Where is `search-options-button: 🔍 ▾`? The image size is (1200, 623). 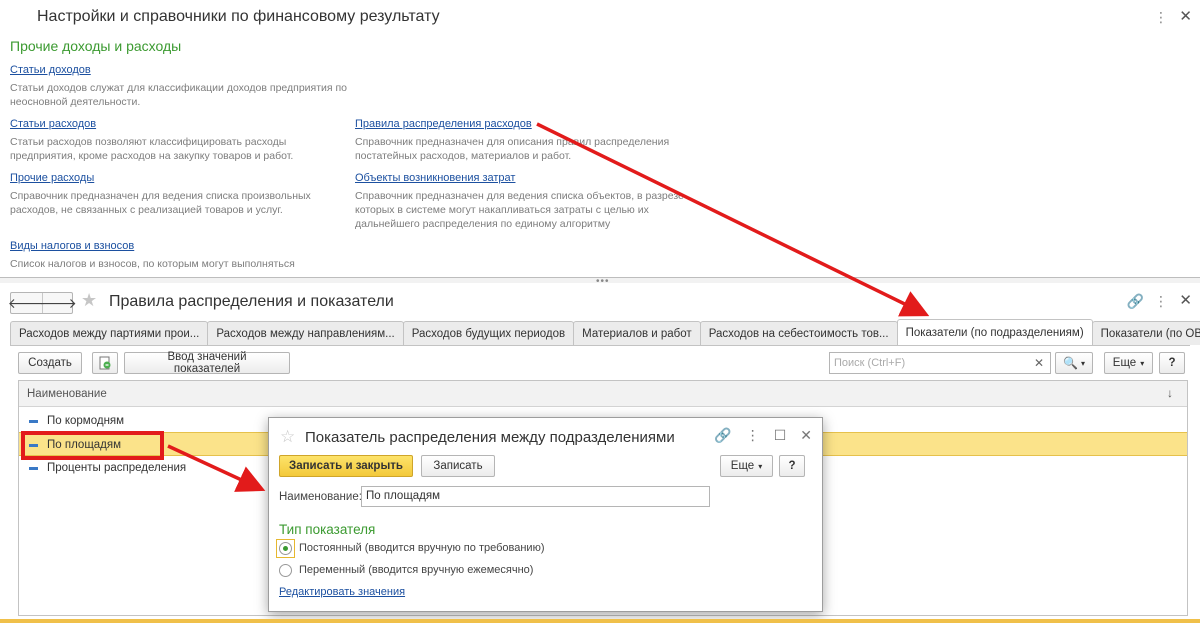 search-options-button: 🔍 ▾ is located at coordinates (1074, 363).